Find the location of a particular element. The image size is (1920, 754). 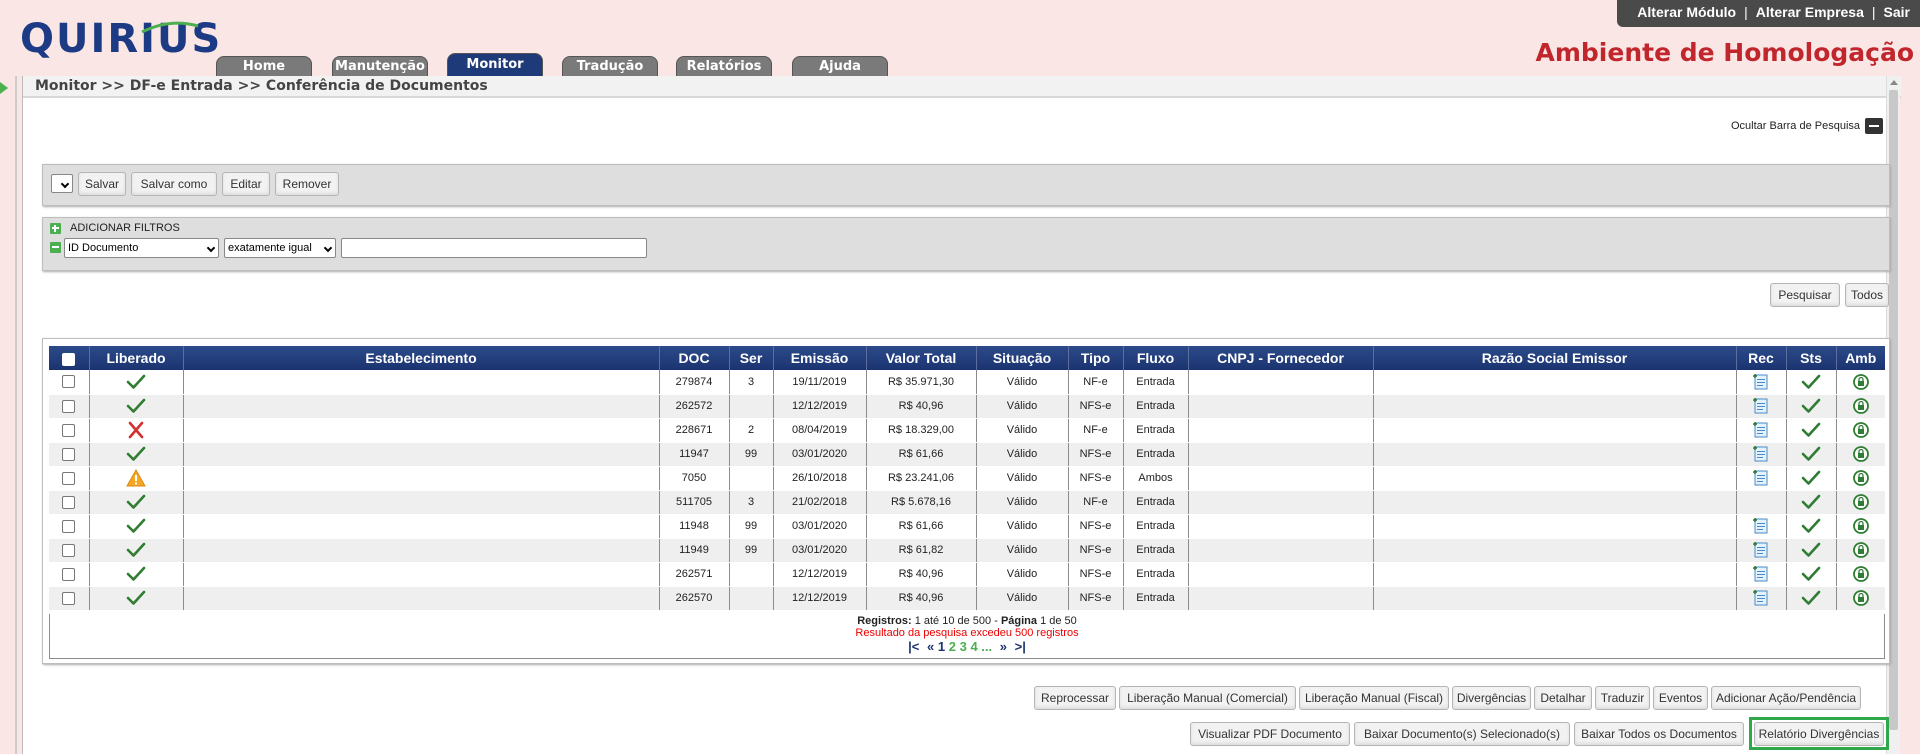

scroll-thumb is located at coordinates (1893, 410).